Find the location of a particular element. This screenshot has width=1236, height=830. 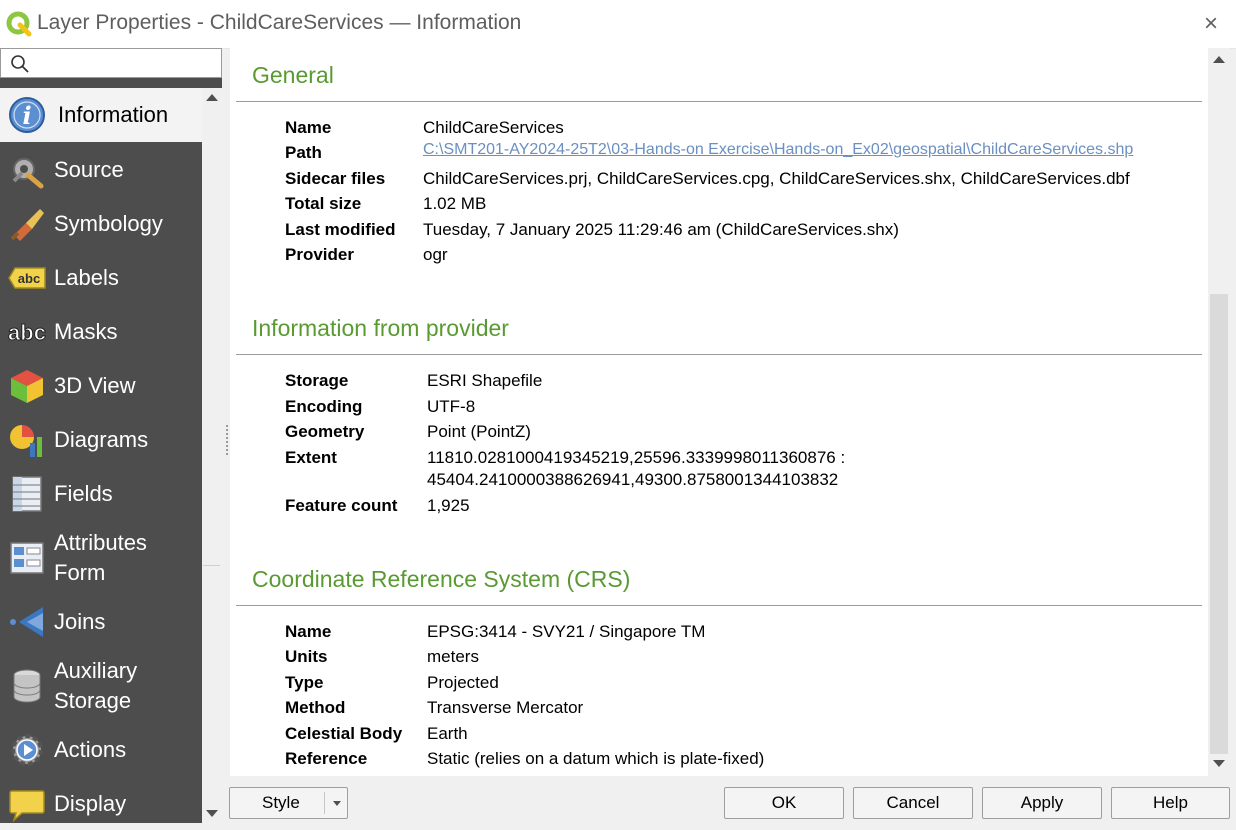

sidebar-item-source: Source is located at coordinates (101, 170).